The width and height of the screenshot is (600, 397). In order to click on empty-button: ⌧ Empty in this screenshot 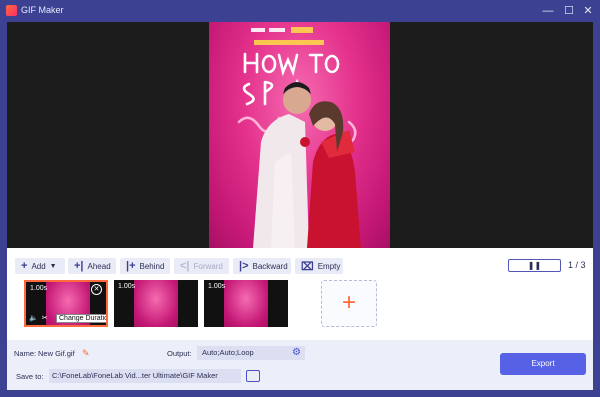, I will do `click(319, 266)`.